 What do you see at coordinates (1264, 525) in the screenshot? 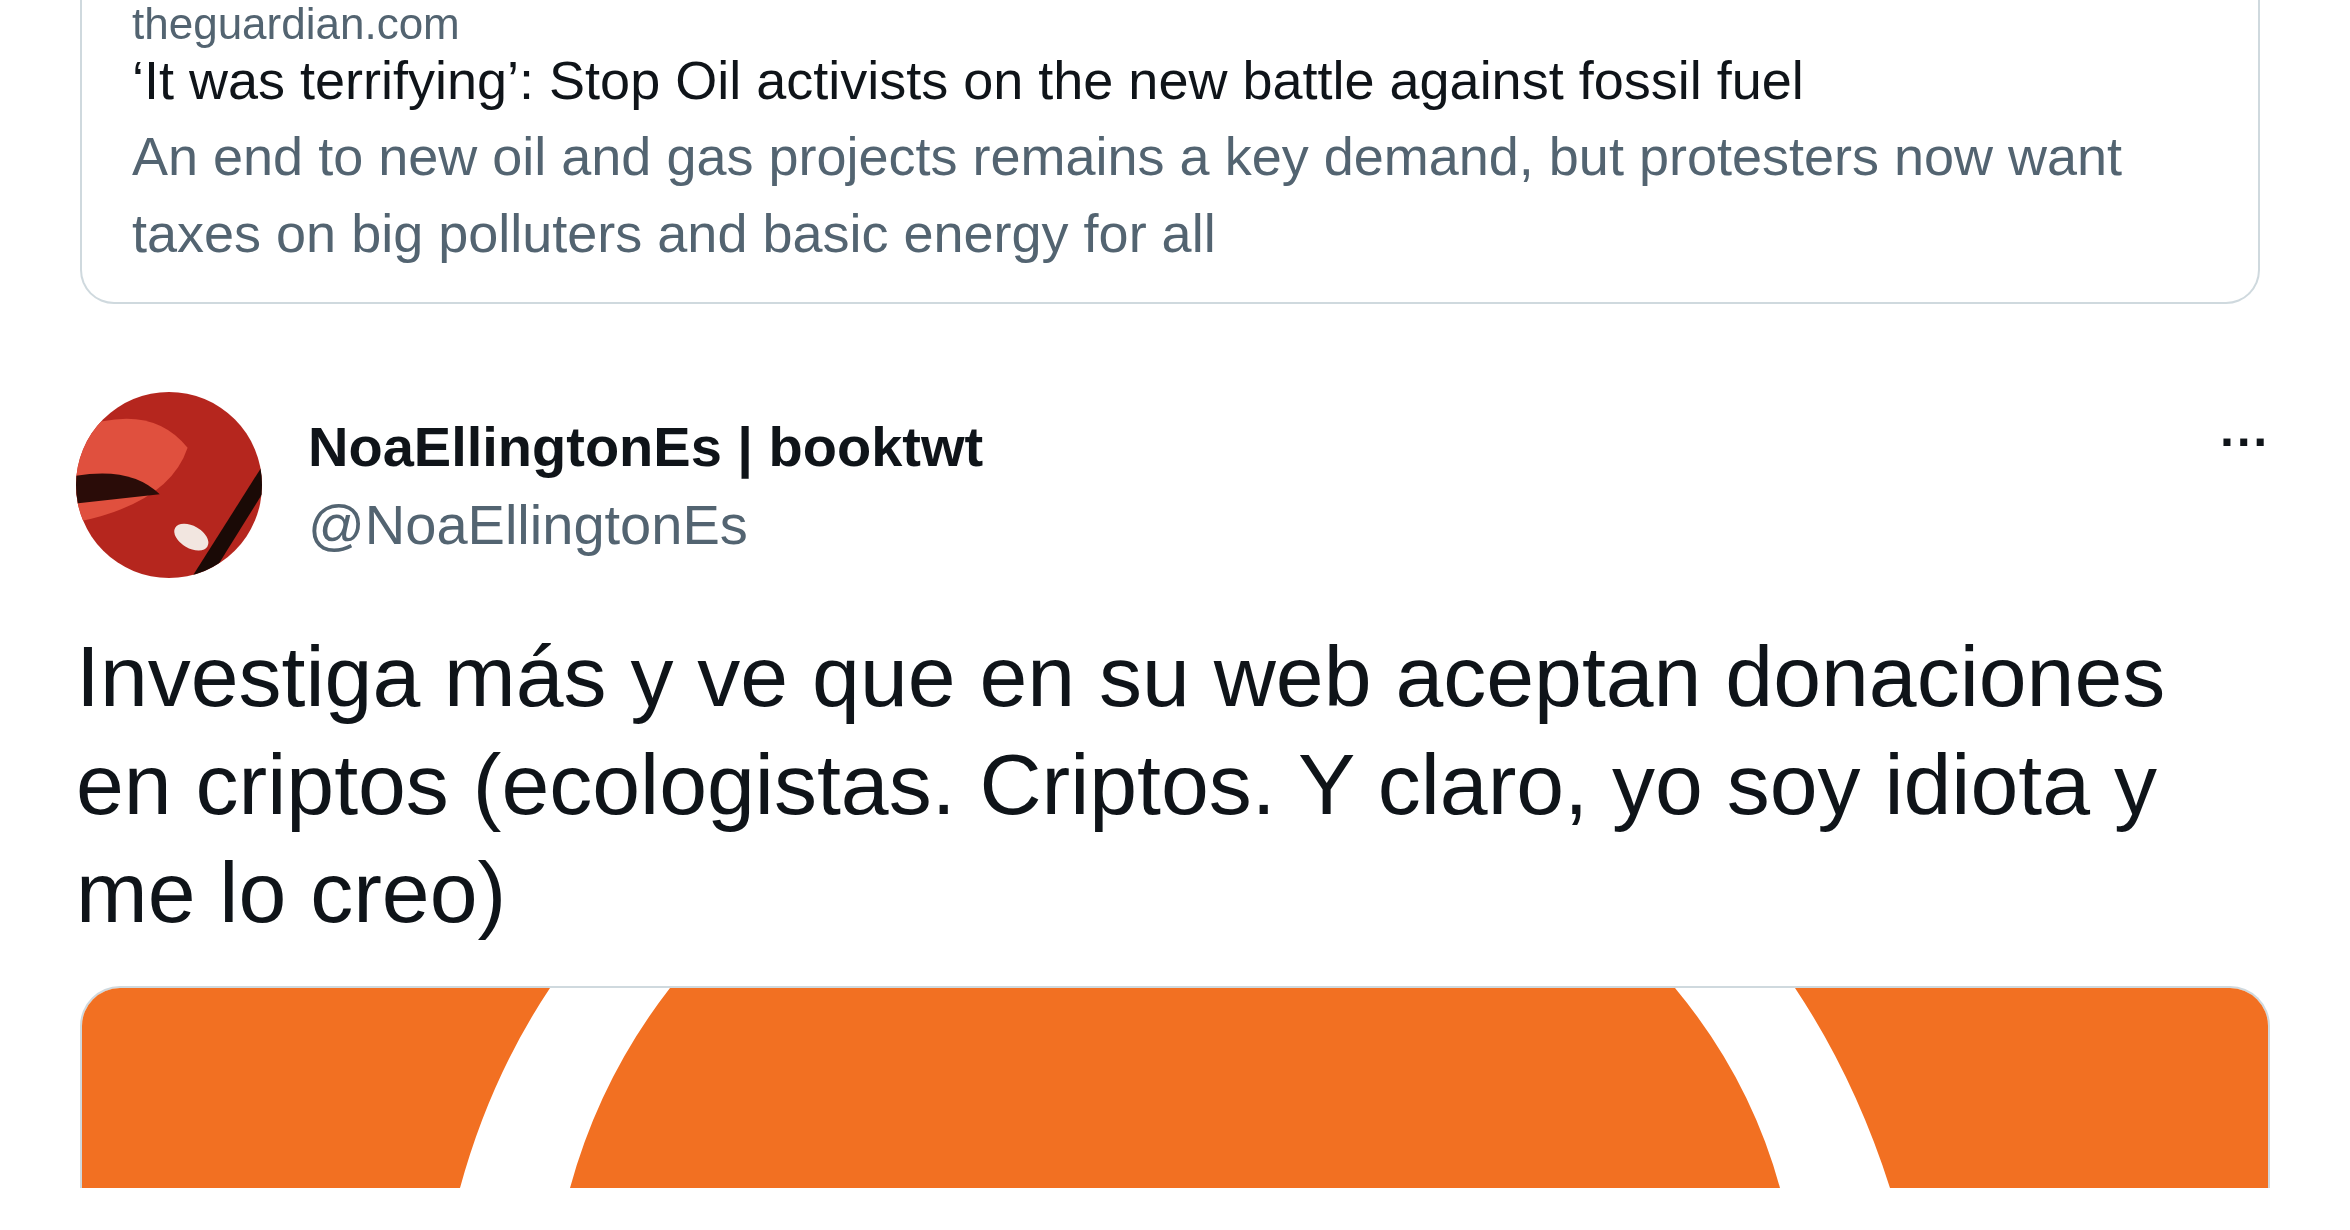
I see `user-handle: @NoaEllingtonEs` at bounding box center [1264, 525].